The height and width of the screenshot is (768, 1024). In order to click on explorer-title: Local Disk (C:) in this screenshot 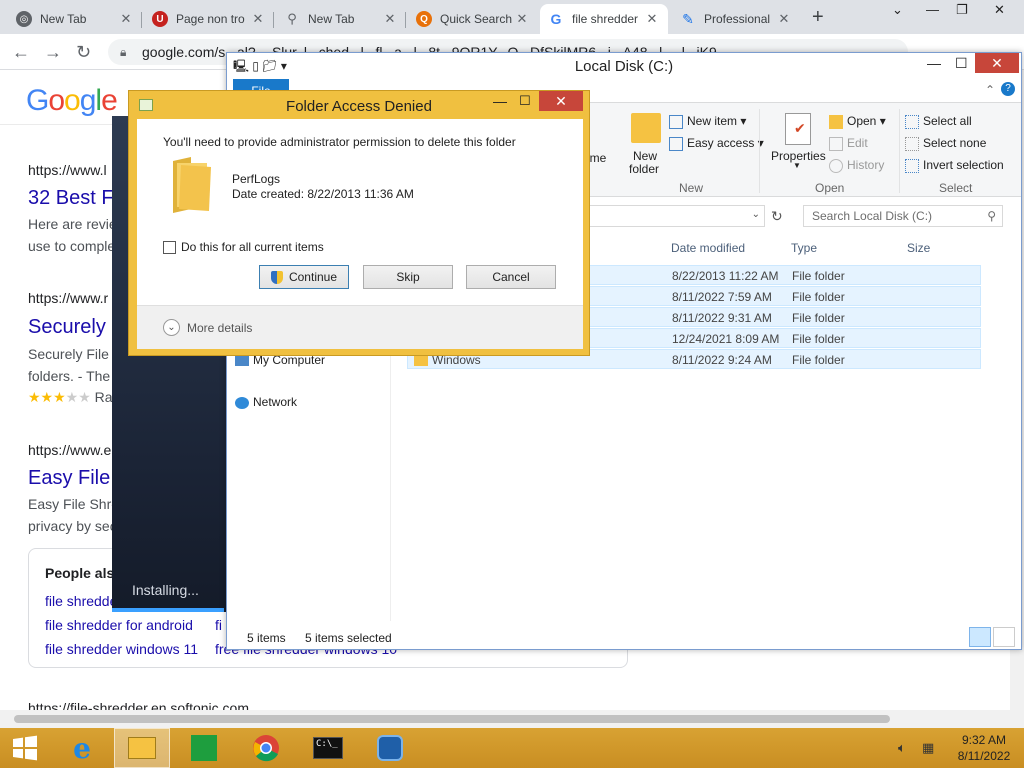, I will do `click(624, 66)`.